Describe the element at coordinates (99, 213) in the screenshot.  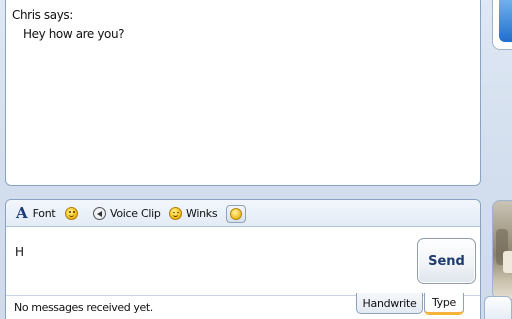
I see `voice-clip-icon` at that location.